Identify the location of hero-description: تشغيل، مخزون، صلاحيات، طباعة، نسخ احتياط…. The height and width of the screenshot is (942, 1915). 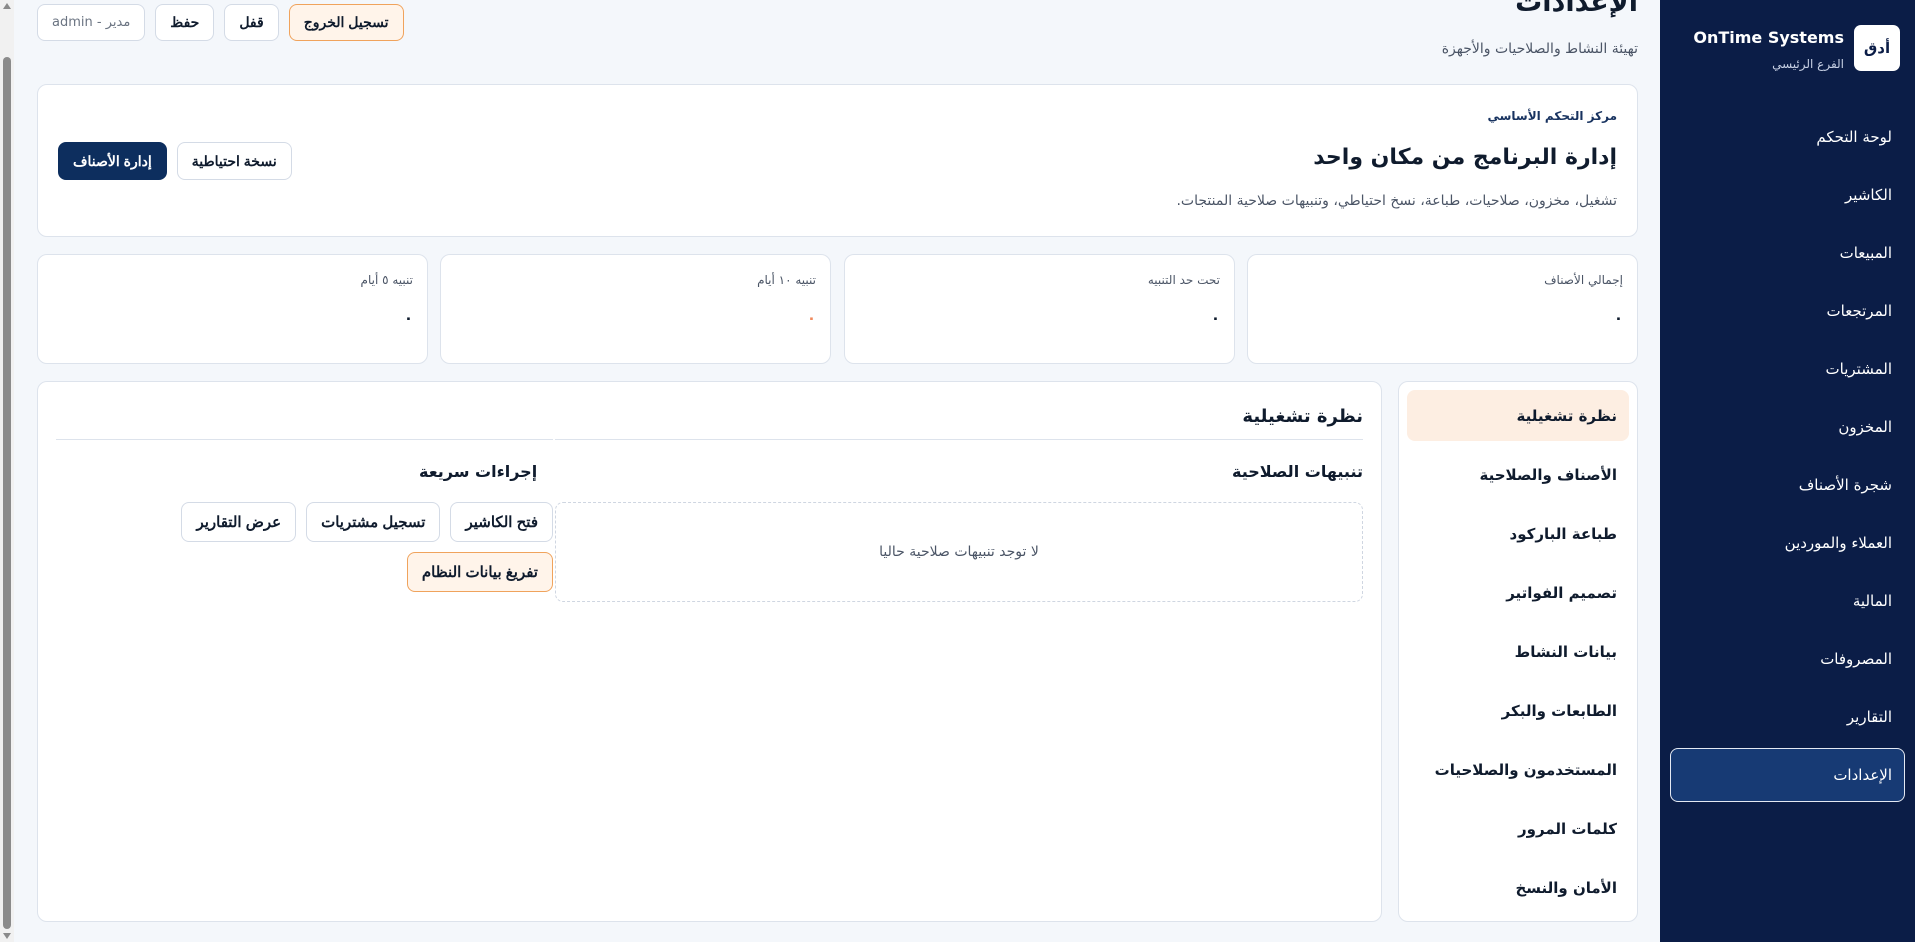
(1396, 201).